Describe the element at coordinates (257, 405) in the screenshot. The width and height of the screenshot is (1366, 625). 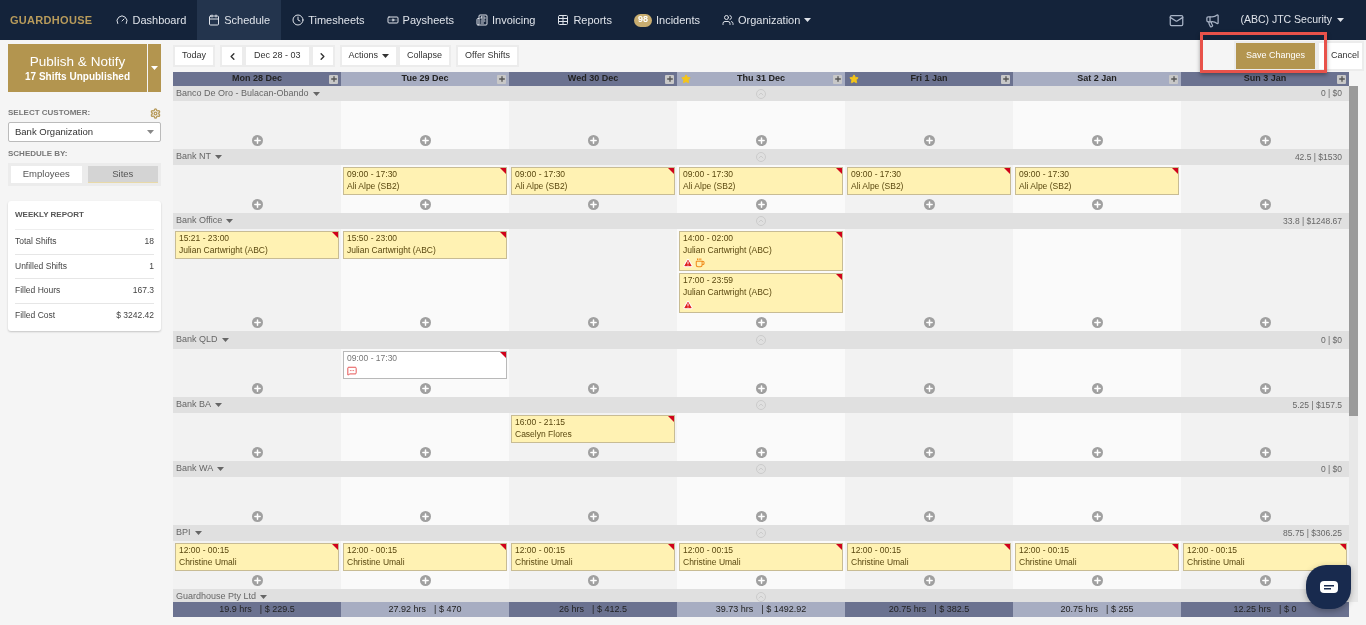
I see `site-name: Bank BA` at that location.